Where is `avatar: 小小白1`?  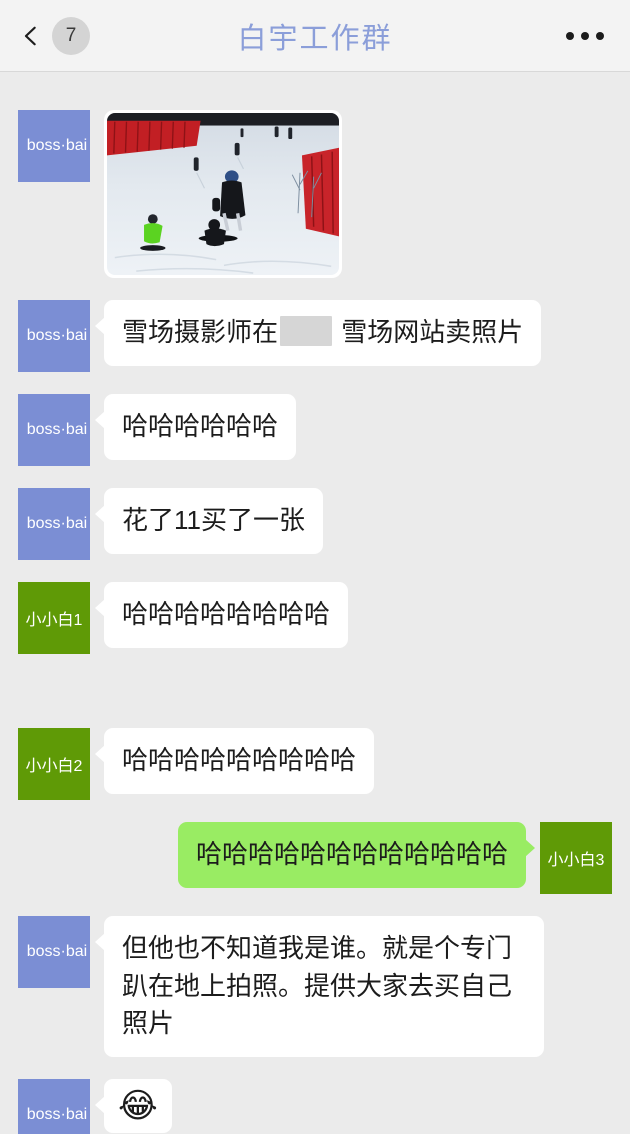
avatar: 小小白1 is located at coordinates (54, 618).